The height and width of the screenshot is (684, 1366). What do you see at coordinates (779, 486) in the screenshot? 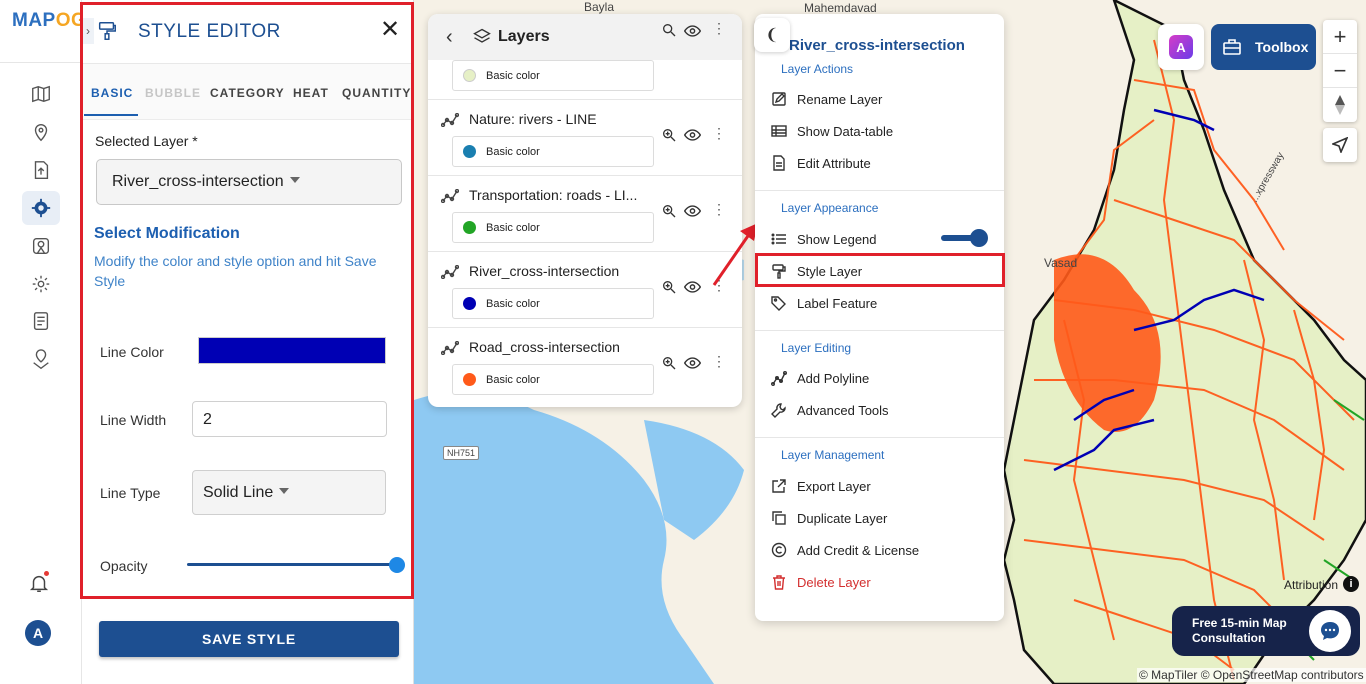
I see `export-icon` at bounding box center [779, 486].